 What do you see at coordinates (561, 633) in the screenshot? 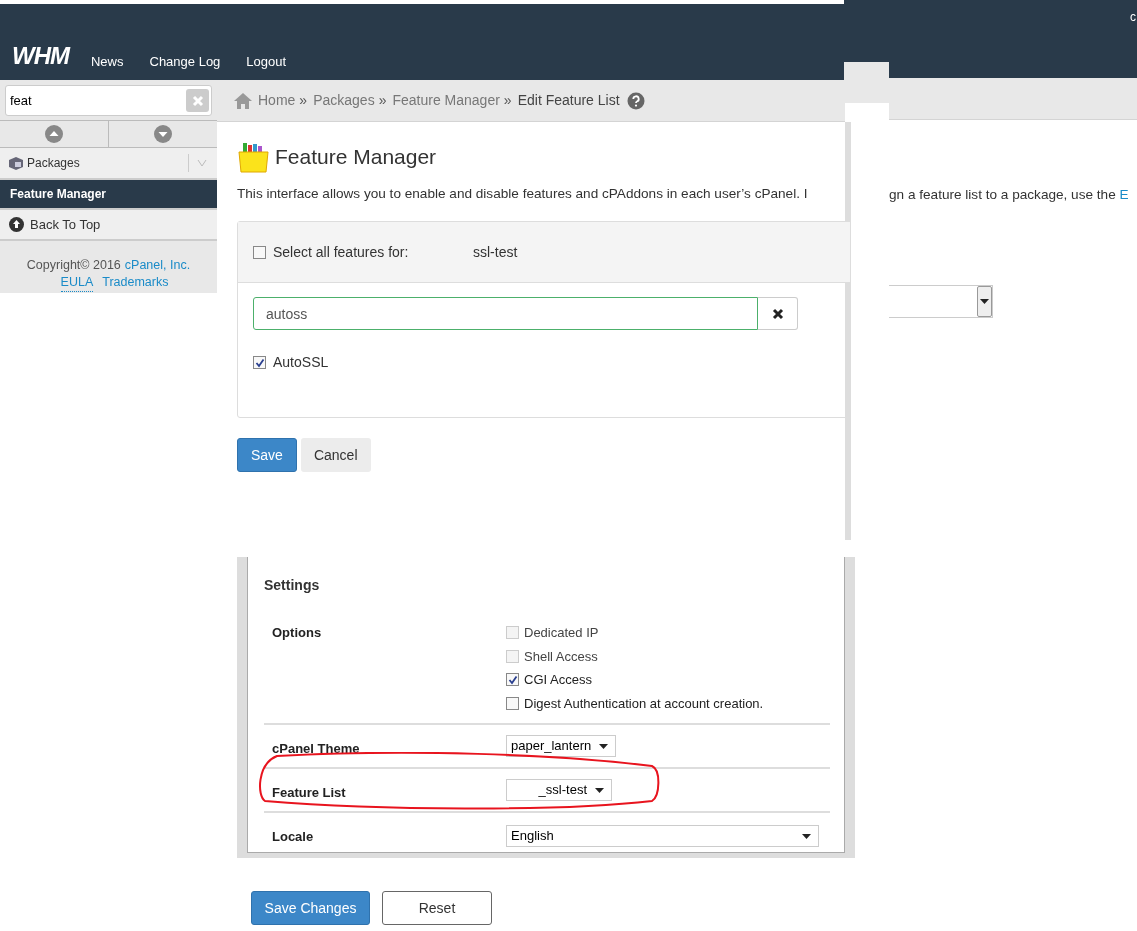
I see `checkbox-label: Dedicated IP` at bounding box center [561, 633].